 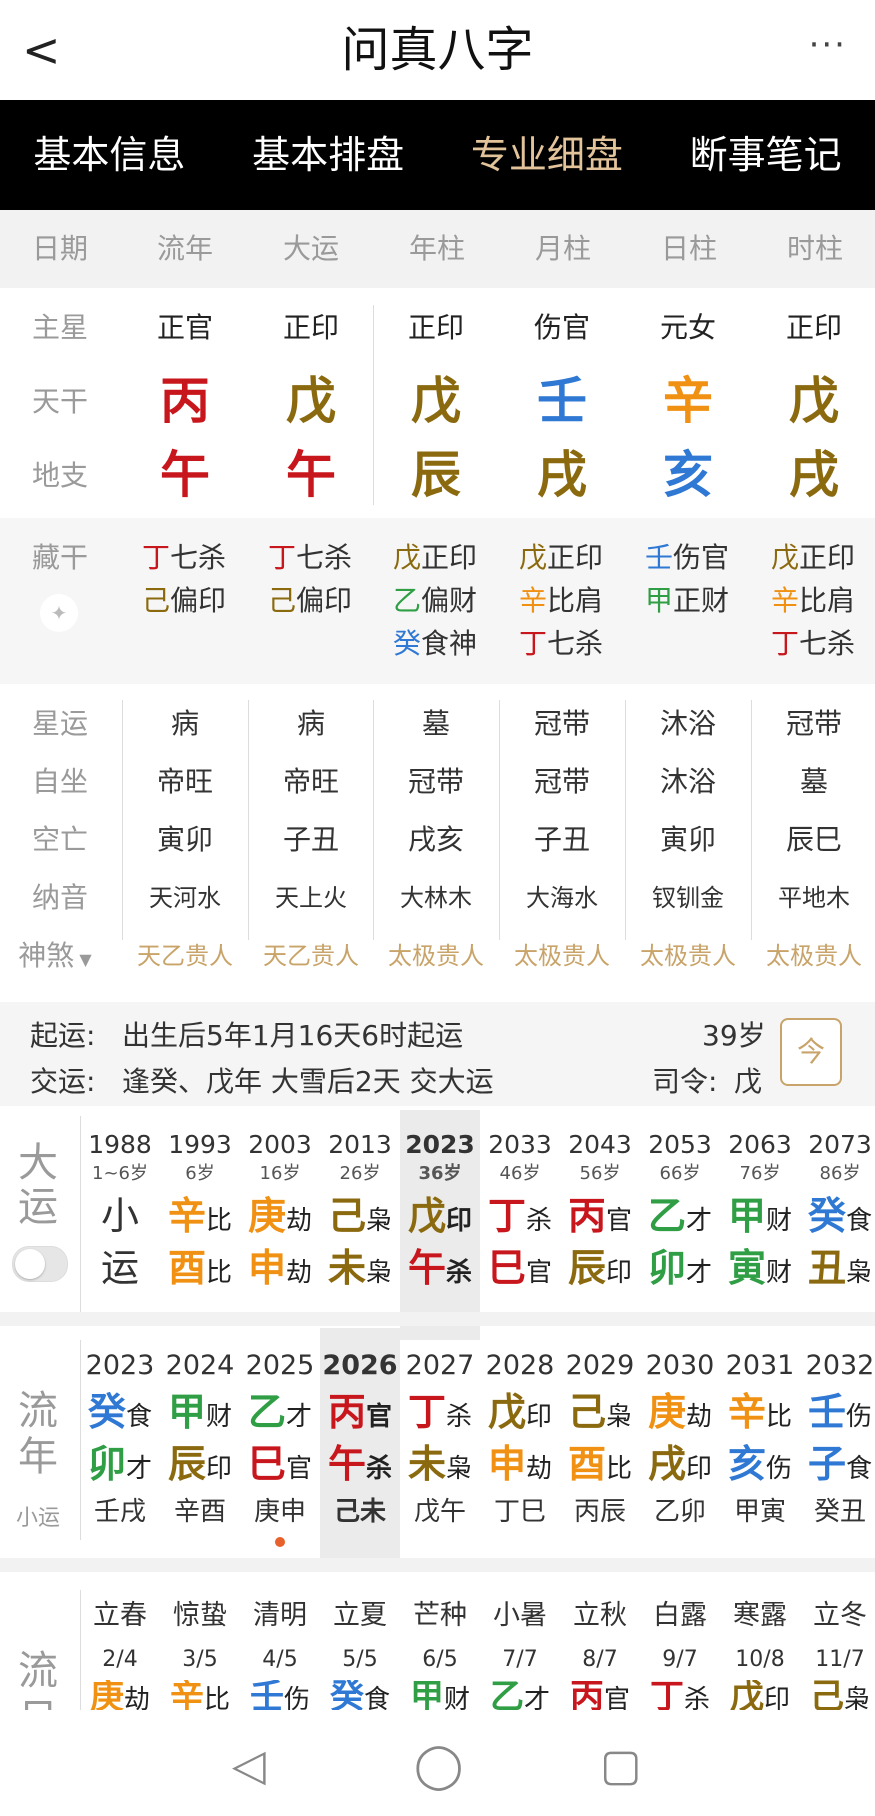 What do you see at coordinates (562, 898) in the screenshot?
I see `nayin-value: 大海水` at bounding box center [562, 898].